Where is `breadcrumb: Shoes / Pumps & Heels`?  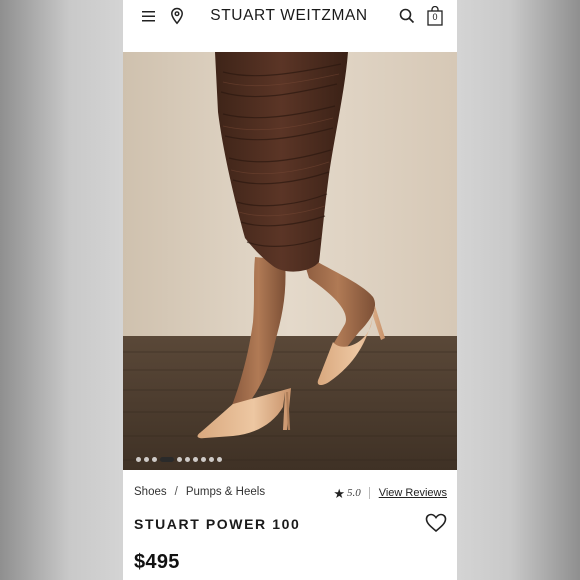
breadcrumb: Shoes / Pumps & Heels is located at coordinates (199, 492).